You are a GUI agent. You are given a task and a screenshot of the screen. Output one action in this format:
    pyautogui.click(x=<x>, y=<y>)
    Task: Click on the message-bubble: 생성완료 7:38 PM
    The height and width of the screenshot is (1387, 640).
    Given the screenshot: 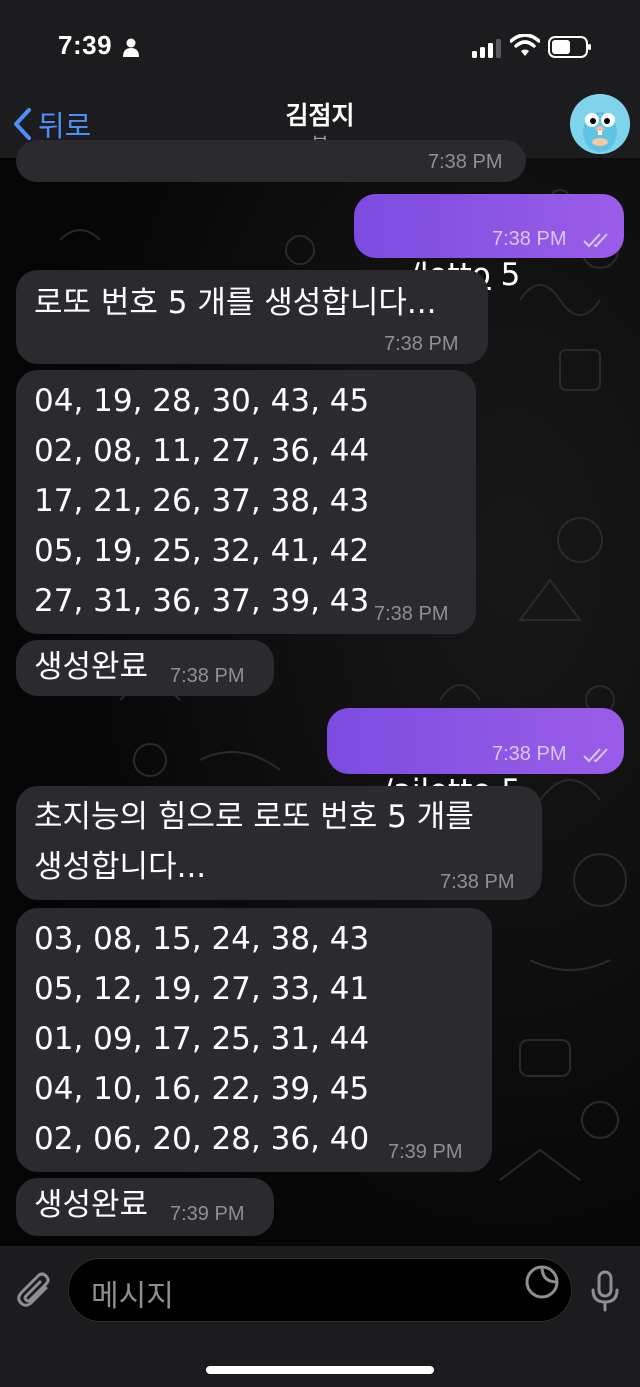 What is the action you would take?
    pyautogui.click(x=145, y=668)
    